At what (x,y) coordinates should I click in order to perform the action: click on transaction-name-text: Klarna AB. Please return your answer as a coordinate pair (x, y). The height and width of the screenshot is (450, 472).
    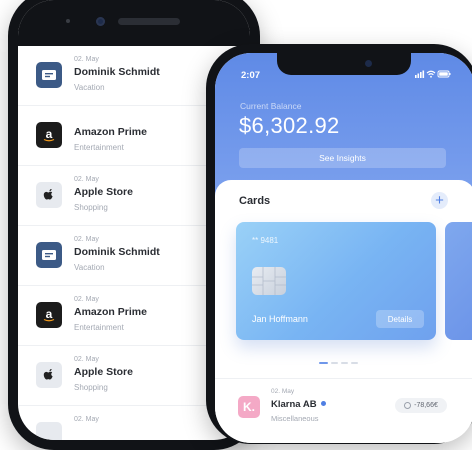
    Looking at the image, I should click on (294, 404).